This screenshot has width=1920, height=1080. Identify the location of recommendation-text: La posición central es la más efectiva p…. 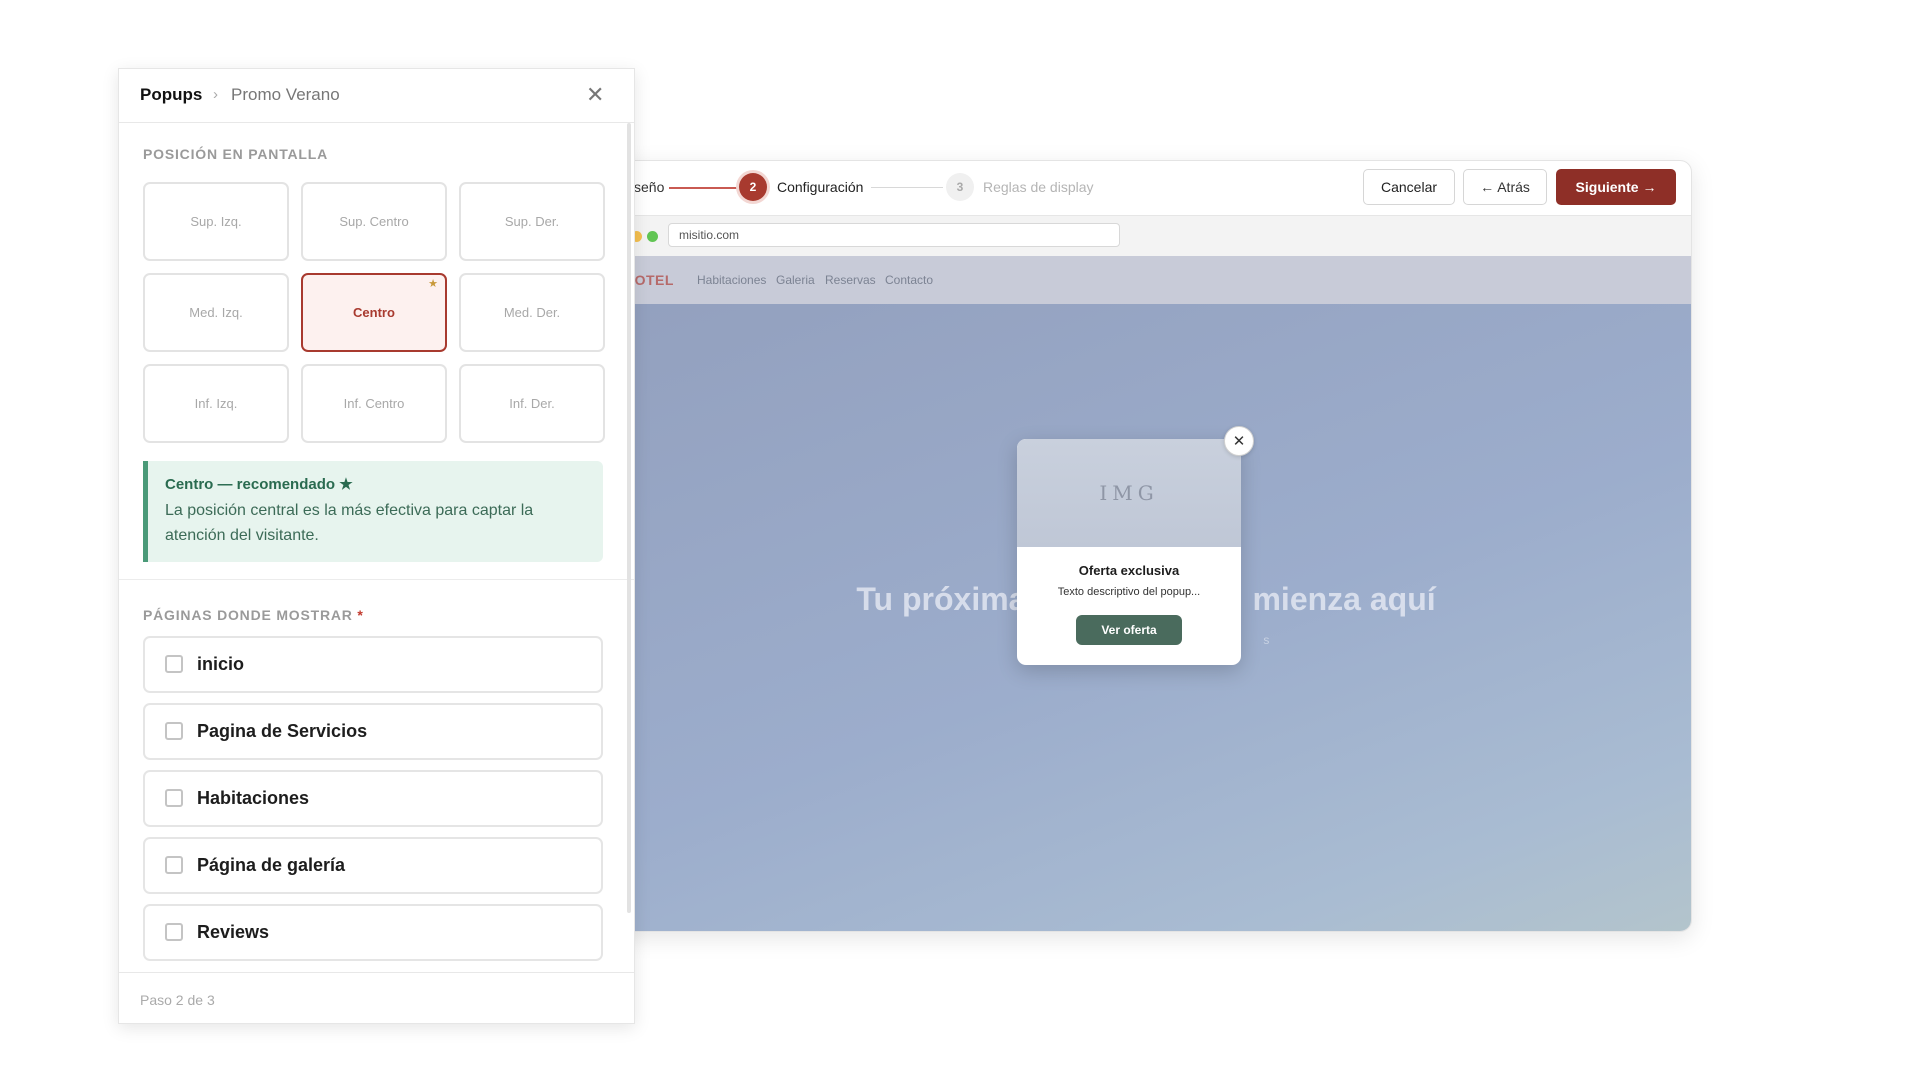
(349, 523).